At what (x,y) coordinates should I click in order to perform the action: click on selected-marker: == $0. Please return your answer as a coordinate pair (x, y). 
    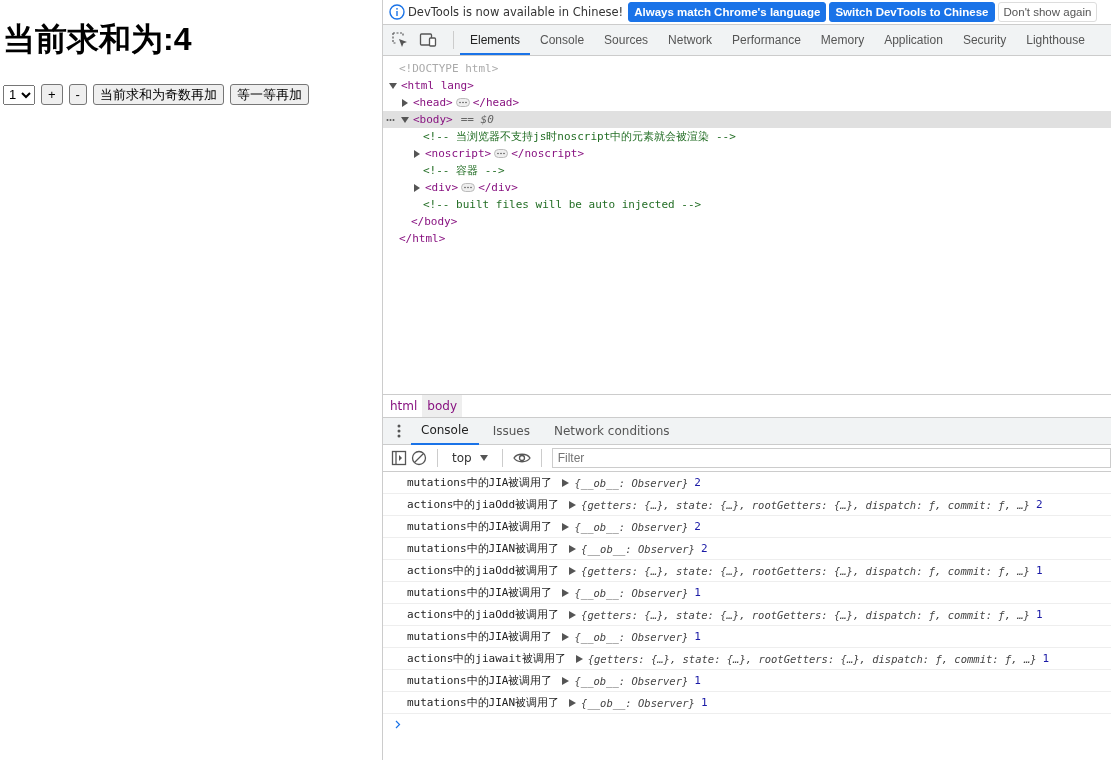
    Looking at the image, I should click on (477, 119).